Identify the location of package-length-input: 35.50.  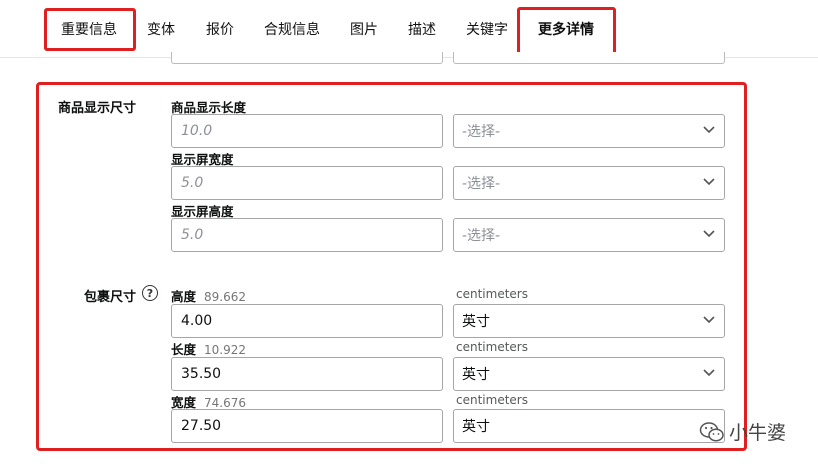
(307, 374).